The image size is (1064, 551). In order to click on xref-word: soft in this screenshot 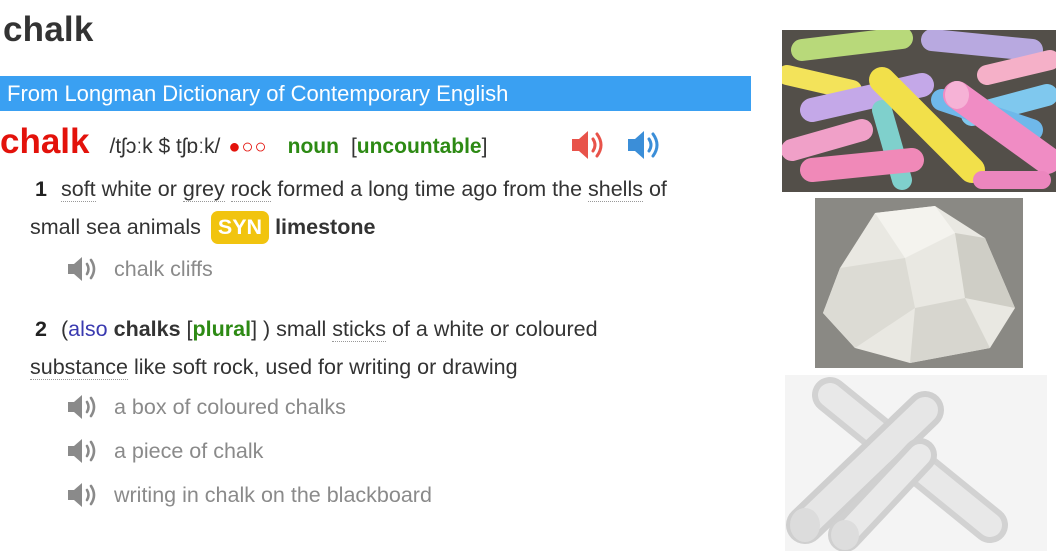, I will do `click(78, 189)`.